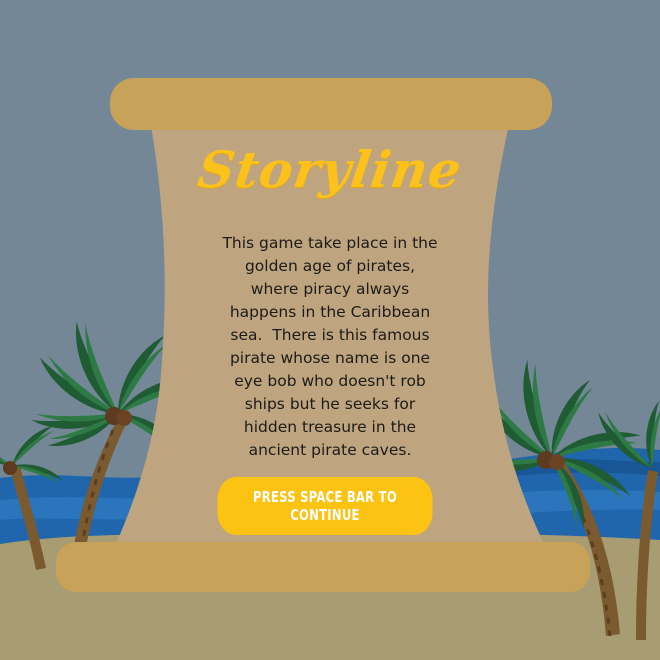 This screenshot has width=660, height=660. Describe the element at coordinates (330, 243) in the screenshot. I see `story-line: This game take place in the` at that location.